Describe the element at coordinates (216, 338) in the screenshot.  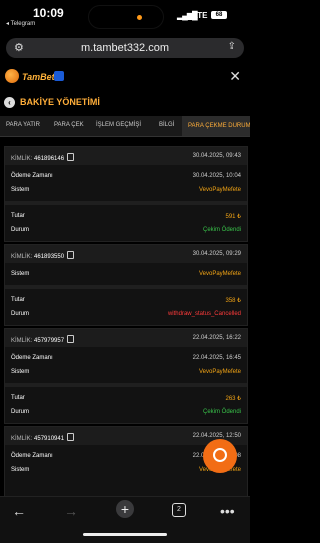
I see `transaction-date: 22.04.2025, 16:22` at that location.